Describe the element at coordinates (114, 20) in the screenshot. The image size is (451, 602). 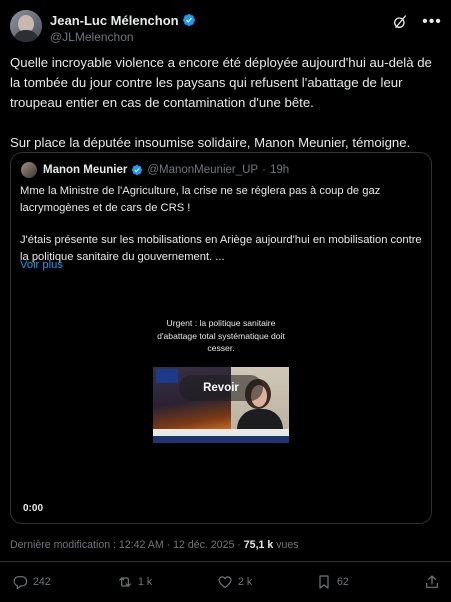
I see `author-display-name: Jean-Luc Mélenchon` at that location.